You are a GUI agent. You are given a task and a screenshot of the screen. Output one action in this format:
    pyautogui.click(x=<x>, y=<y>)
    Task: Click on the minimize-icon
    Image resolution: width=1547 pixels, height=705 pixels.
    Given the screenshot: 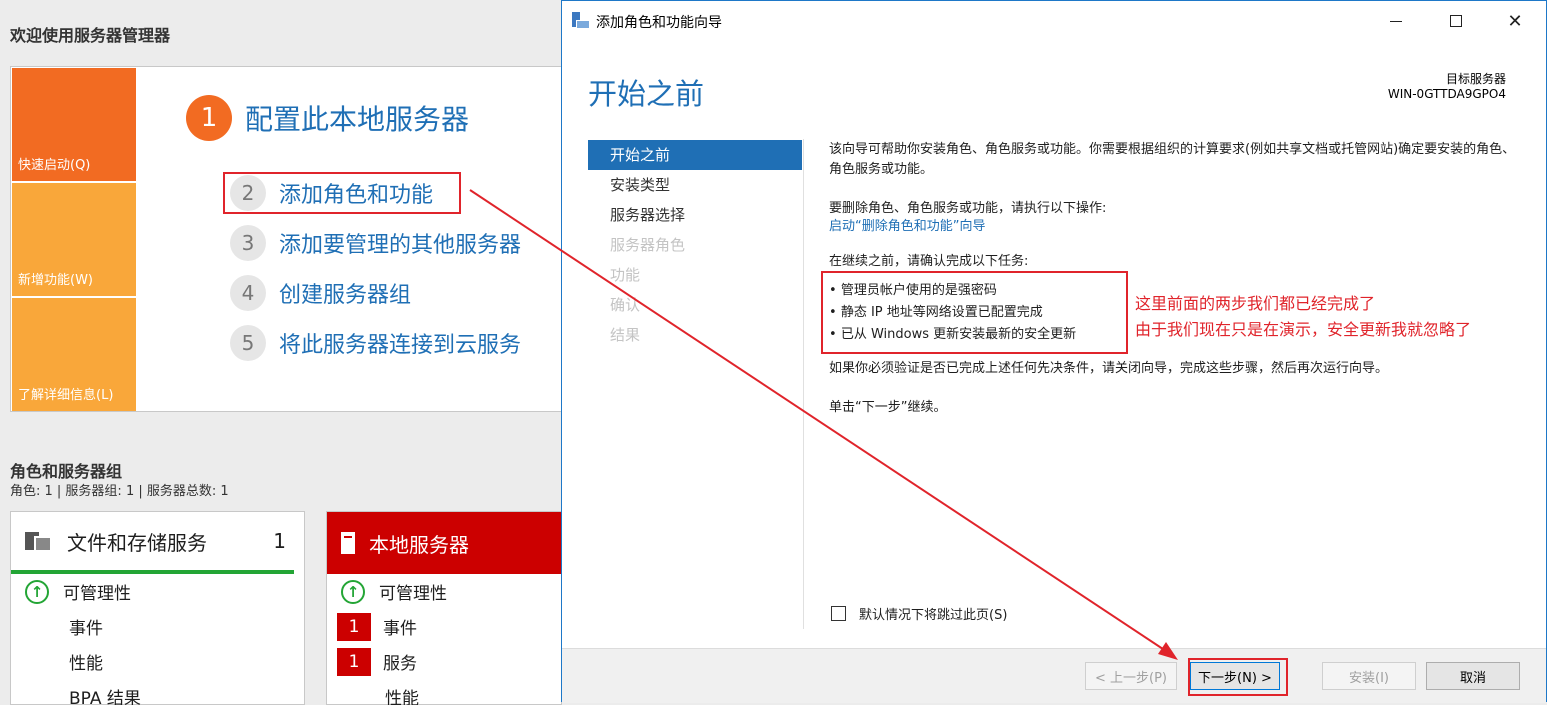 What is the action you would take?
    pyautogui.click(x=1396, y=21)
    